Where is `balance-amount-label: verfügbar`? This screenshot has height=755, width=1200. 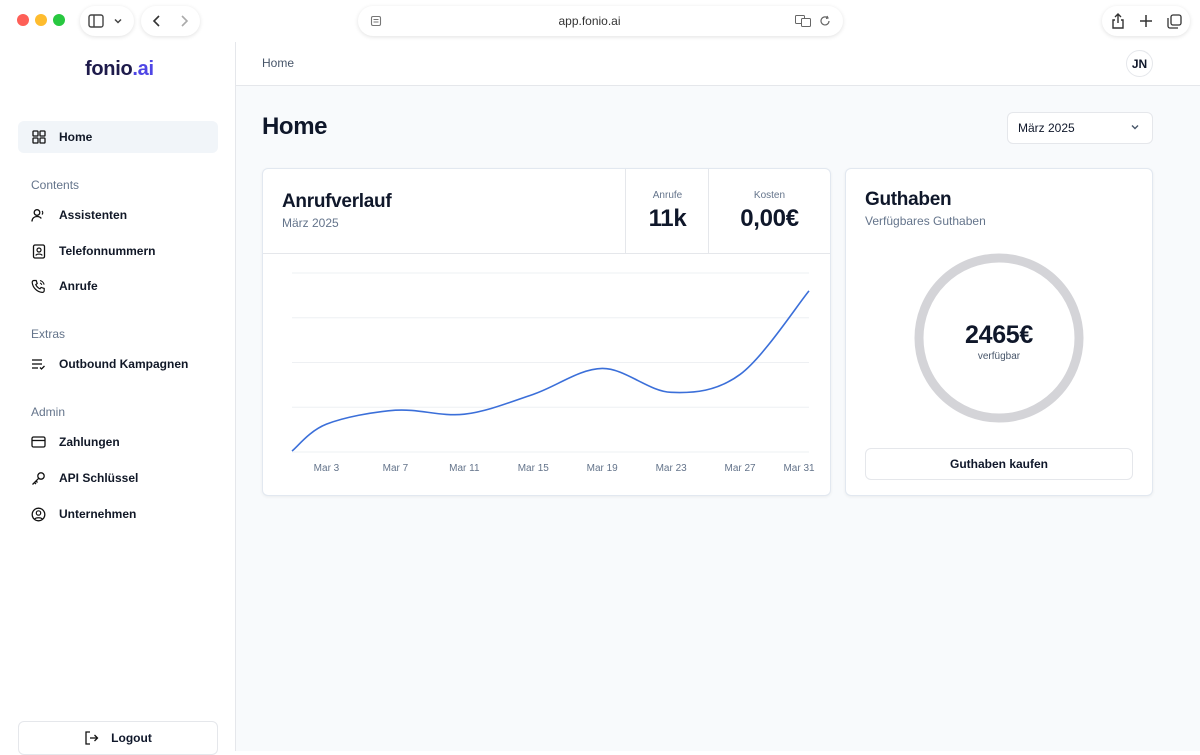
balance-amount-label: verfügbar is located at coordinates (999, 356).